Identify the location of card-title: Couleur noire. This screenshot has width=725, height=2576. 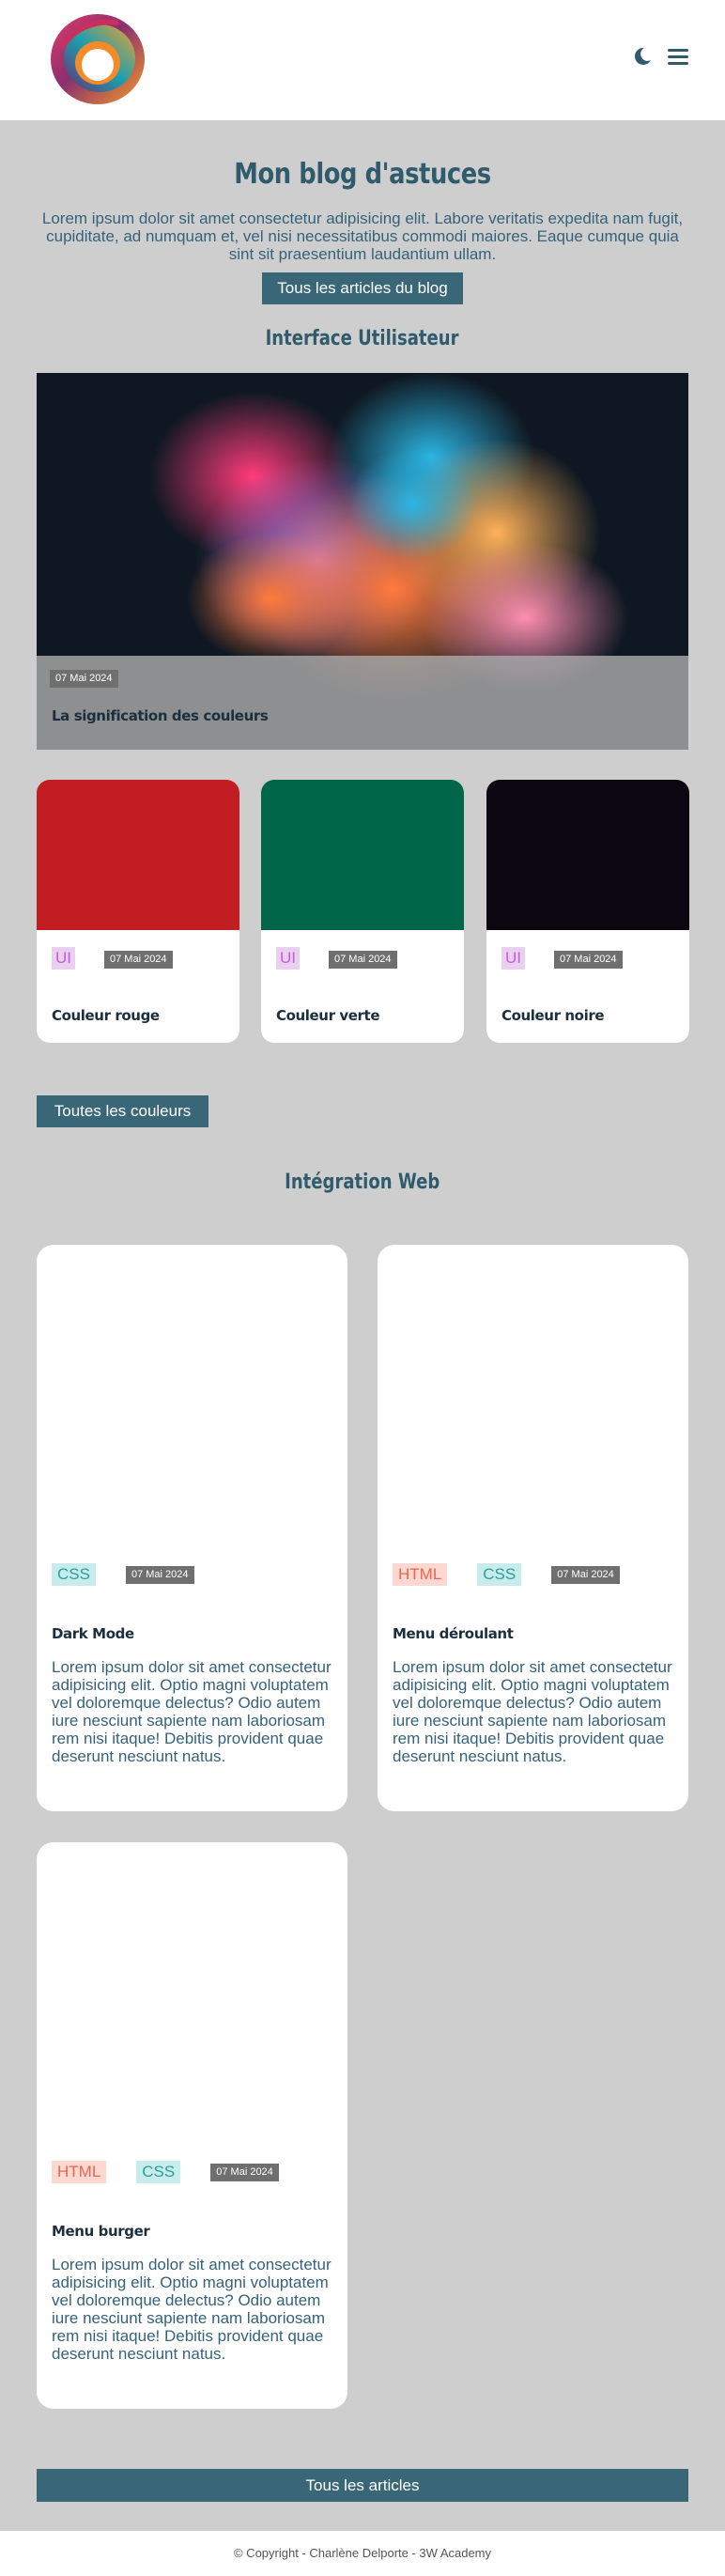
(553, 1016).